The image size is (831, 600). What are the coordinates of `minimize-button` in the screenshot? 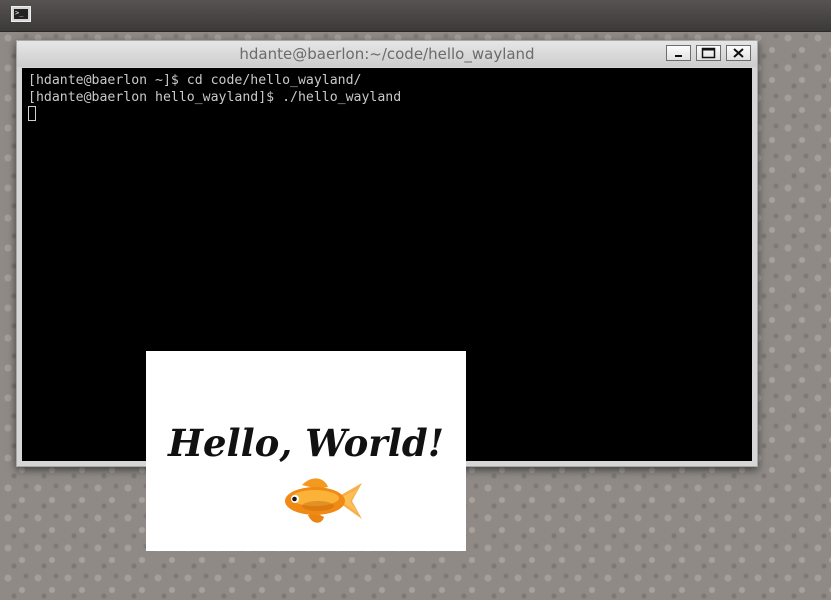 It's located at (678, 53).